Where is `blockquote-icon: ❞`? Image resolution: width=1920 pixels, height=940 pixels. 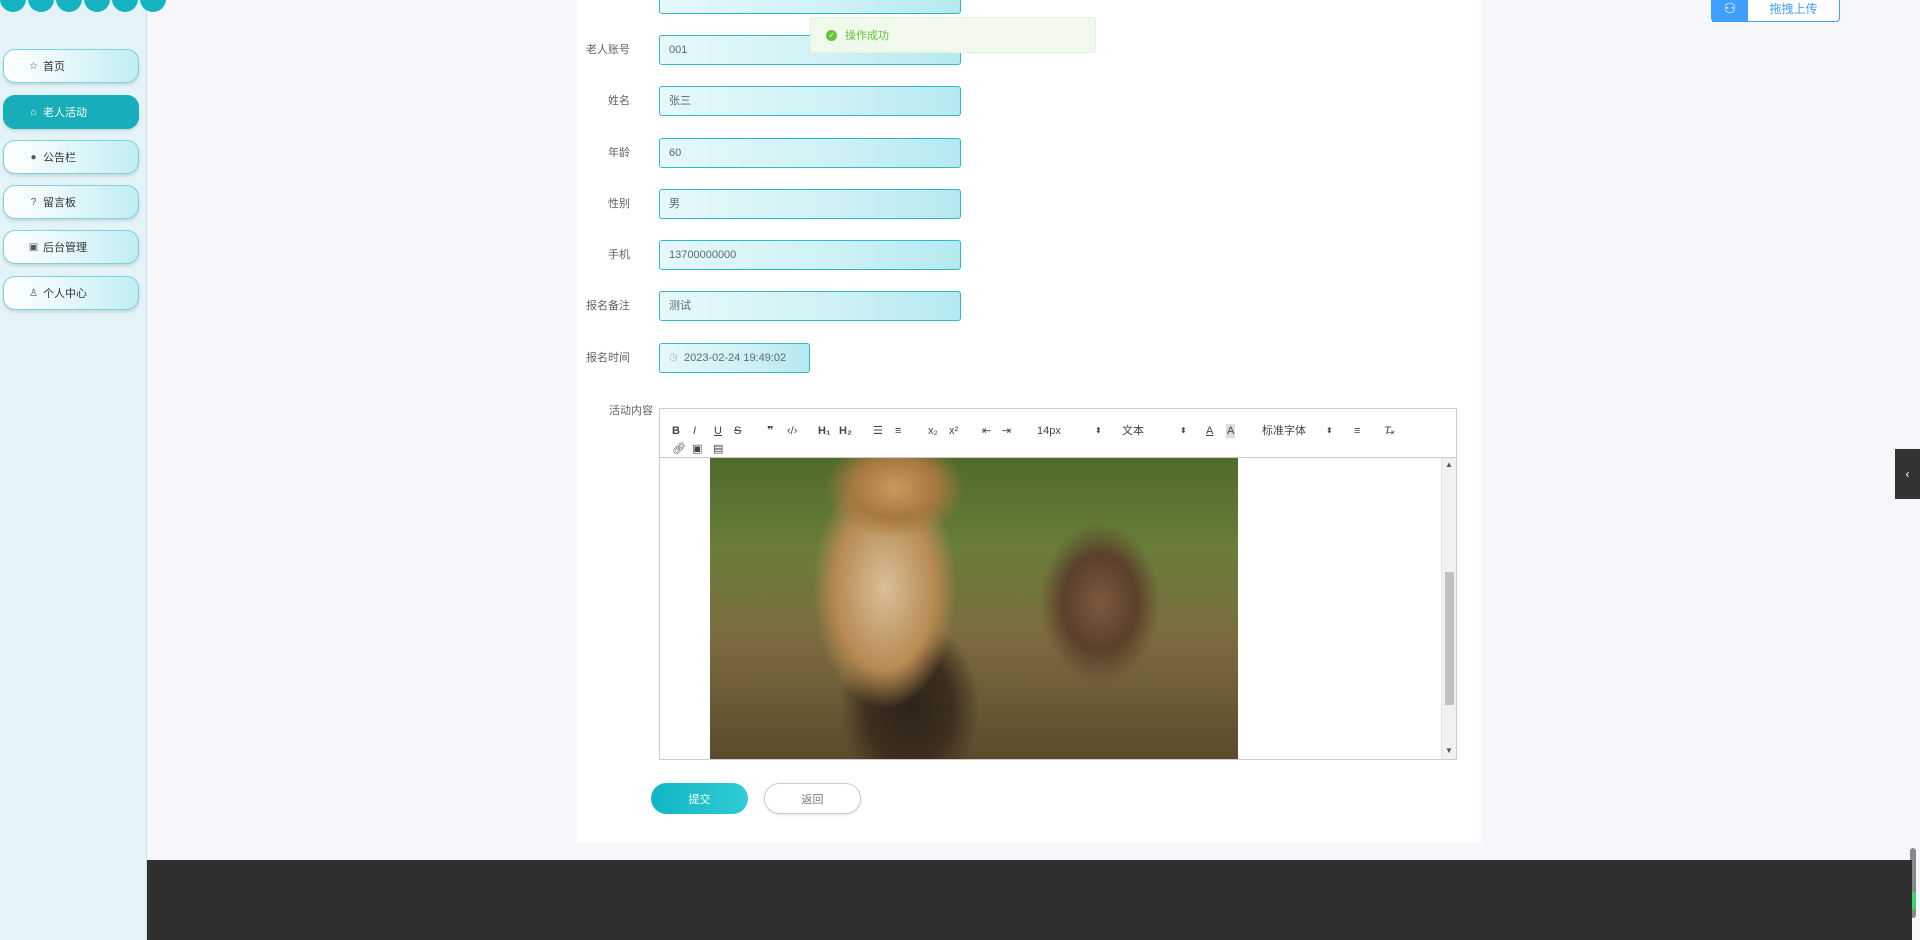
blockquote-icon: ❞ is located at coordinates (770, 431).